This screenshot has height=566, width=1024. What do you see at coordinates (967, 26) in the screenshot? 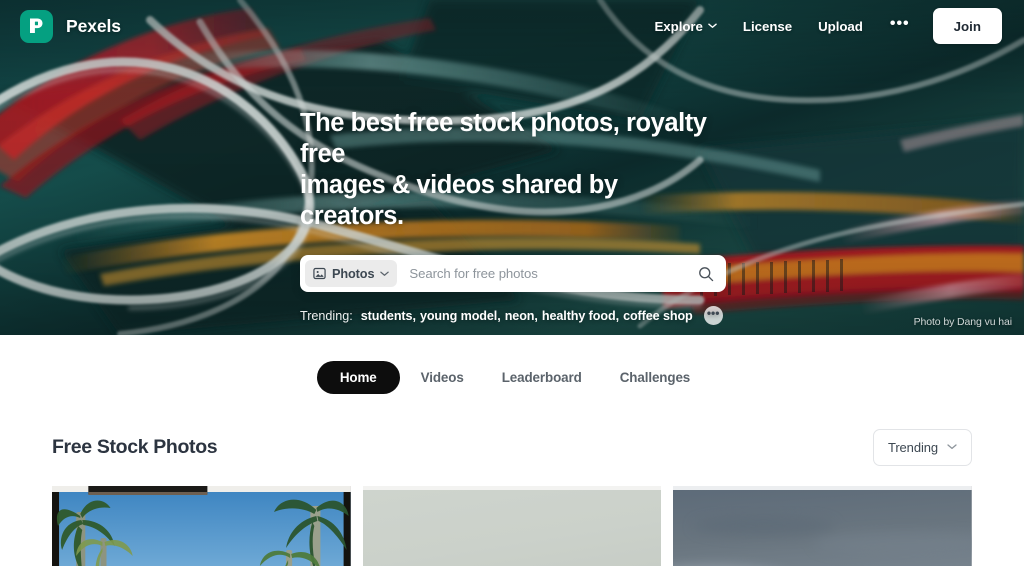
I see `join-button: Join` at bounding box center [967, 26].